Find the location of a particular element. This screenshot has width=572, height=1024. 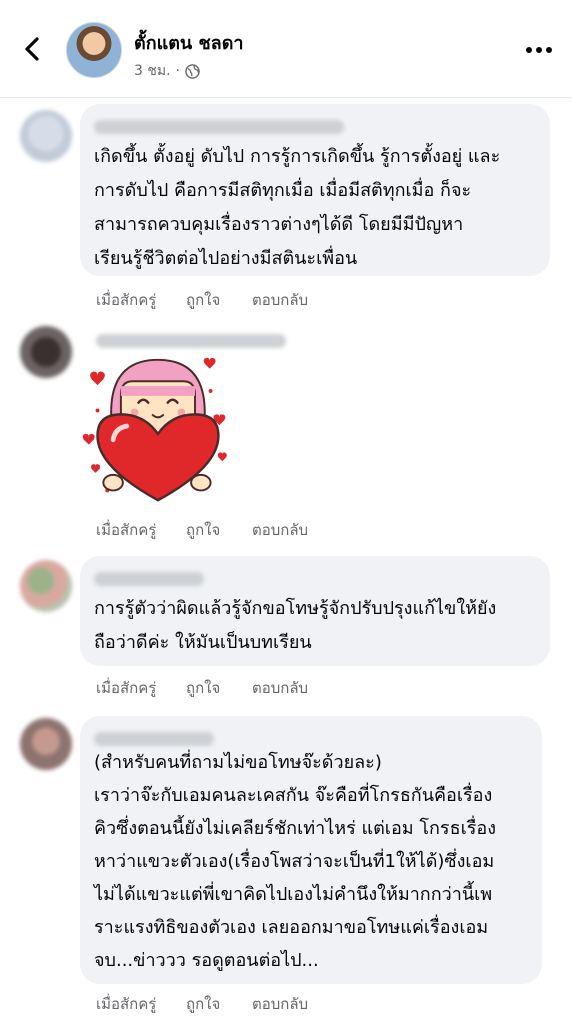

post-meta: 3 ชม. · is located at coordinates (167, 71).